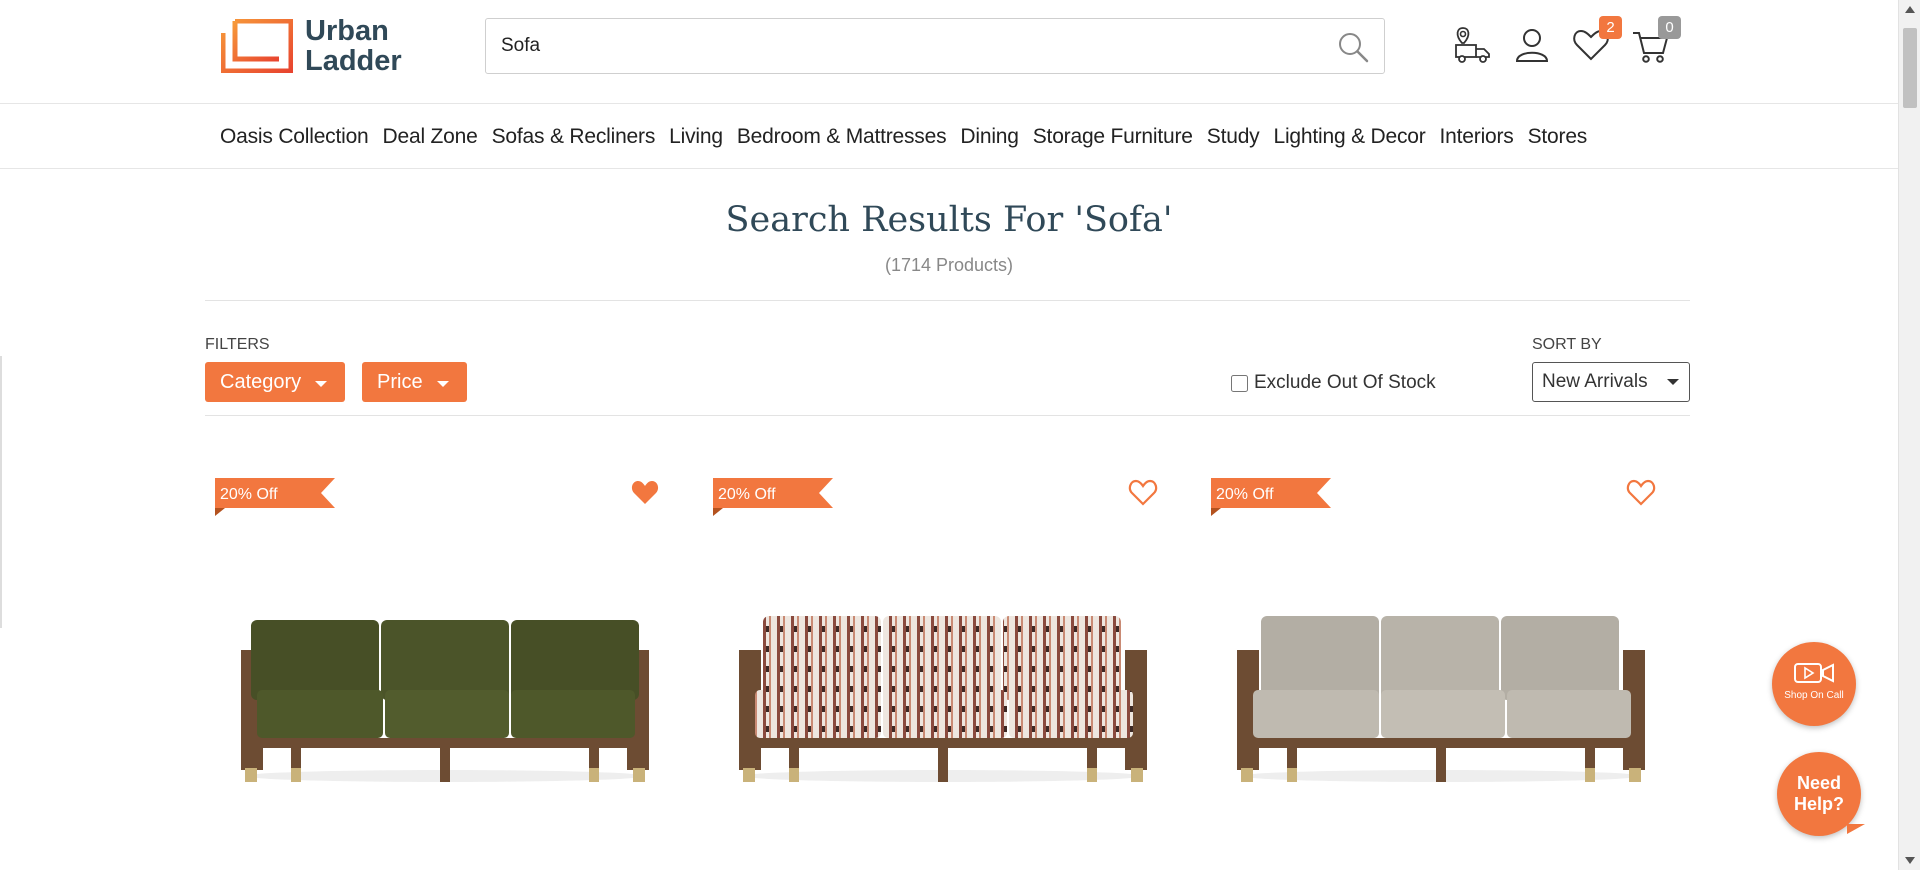 The width and height of the screenshot is (1920, 870). I want to click on nav-item-deal-zone: Deal Zone, so click(430, 137).